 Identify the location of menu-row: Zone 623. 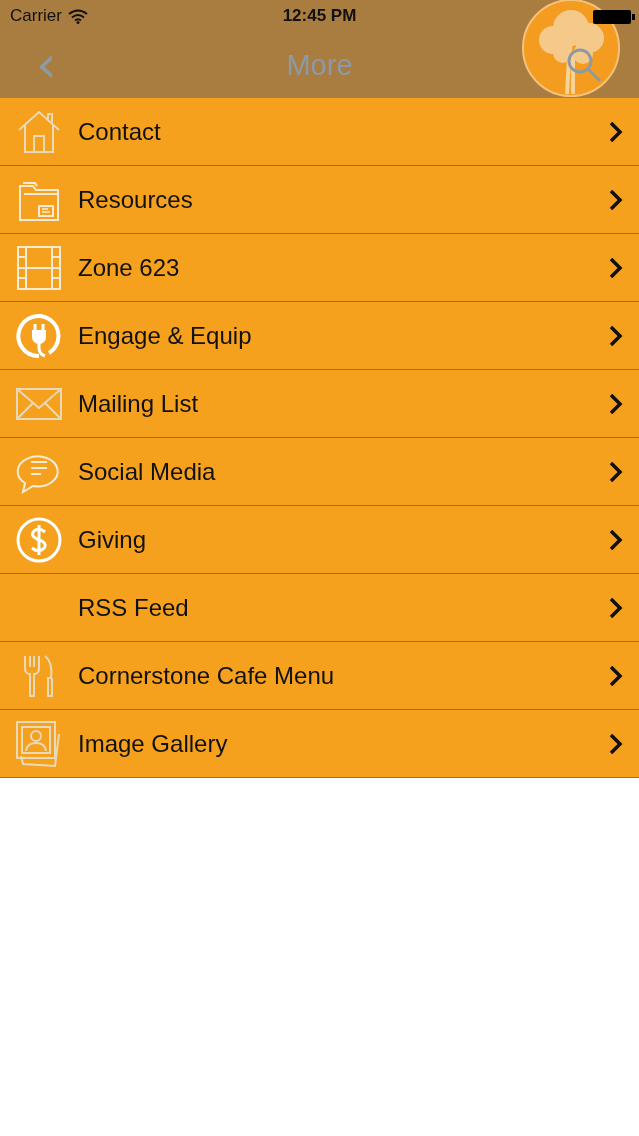
(319, 268).